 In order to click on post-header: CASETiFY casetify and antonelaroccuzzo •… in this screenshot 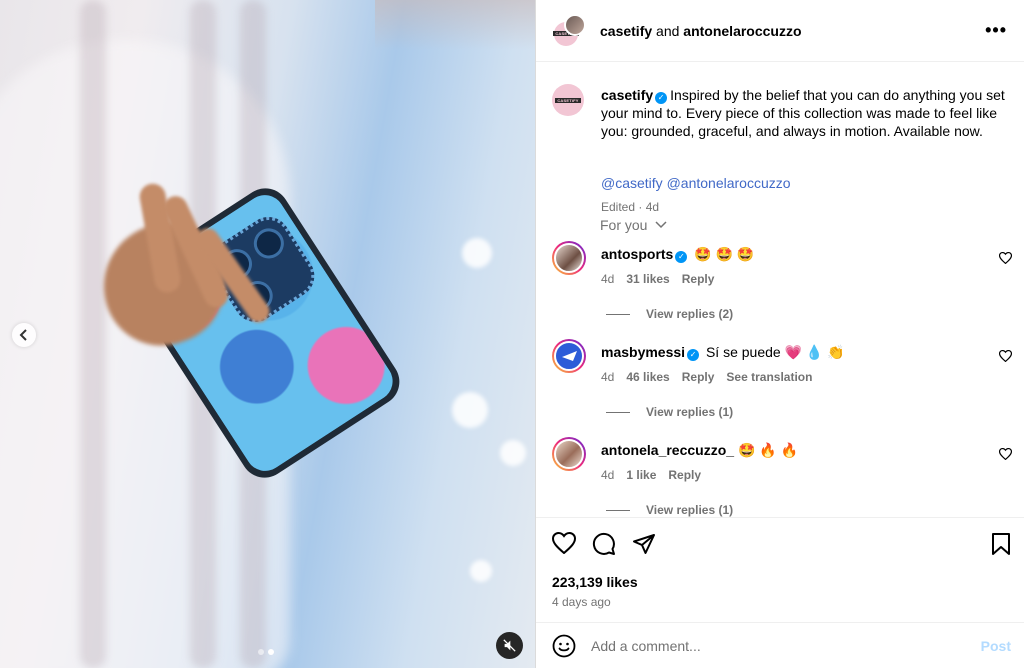, I will do `click(780, 31)`.